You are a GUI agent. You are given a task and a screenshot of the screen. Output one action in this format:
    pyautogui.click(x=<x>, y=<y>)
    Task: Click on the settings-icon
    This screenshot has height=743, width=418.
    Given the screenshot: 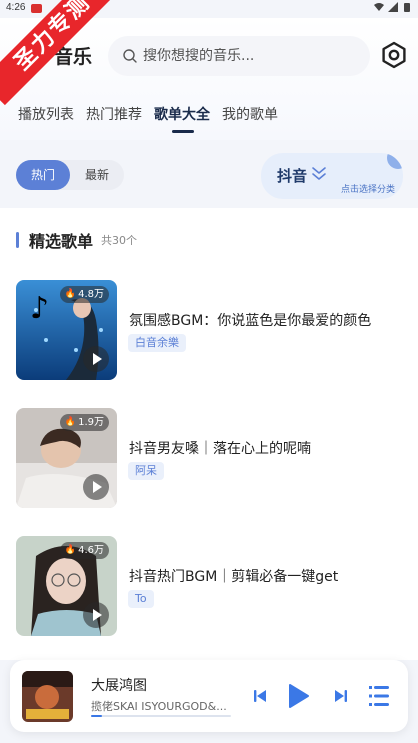 What is the action you would take?
    pyautogui.click(x=394, y=55)
    